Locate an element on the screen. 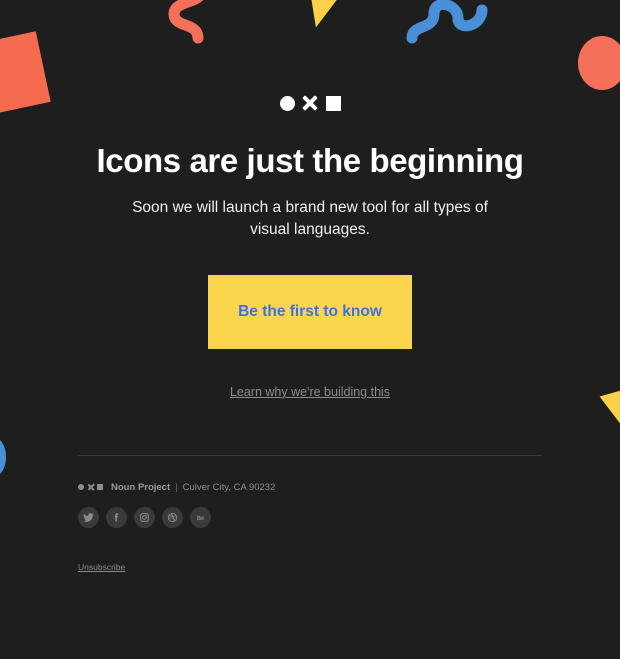  twitter-icon is located at coordinates (88, 517).